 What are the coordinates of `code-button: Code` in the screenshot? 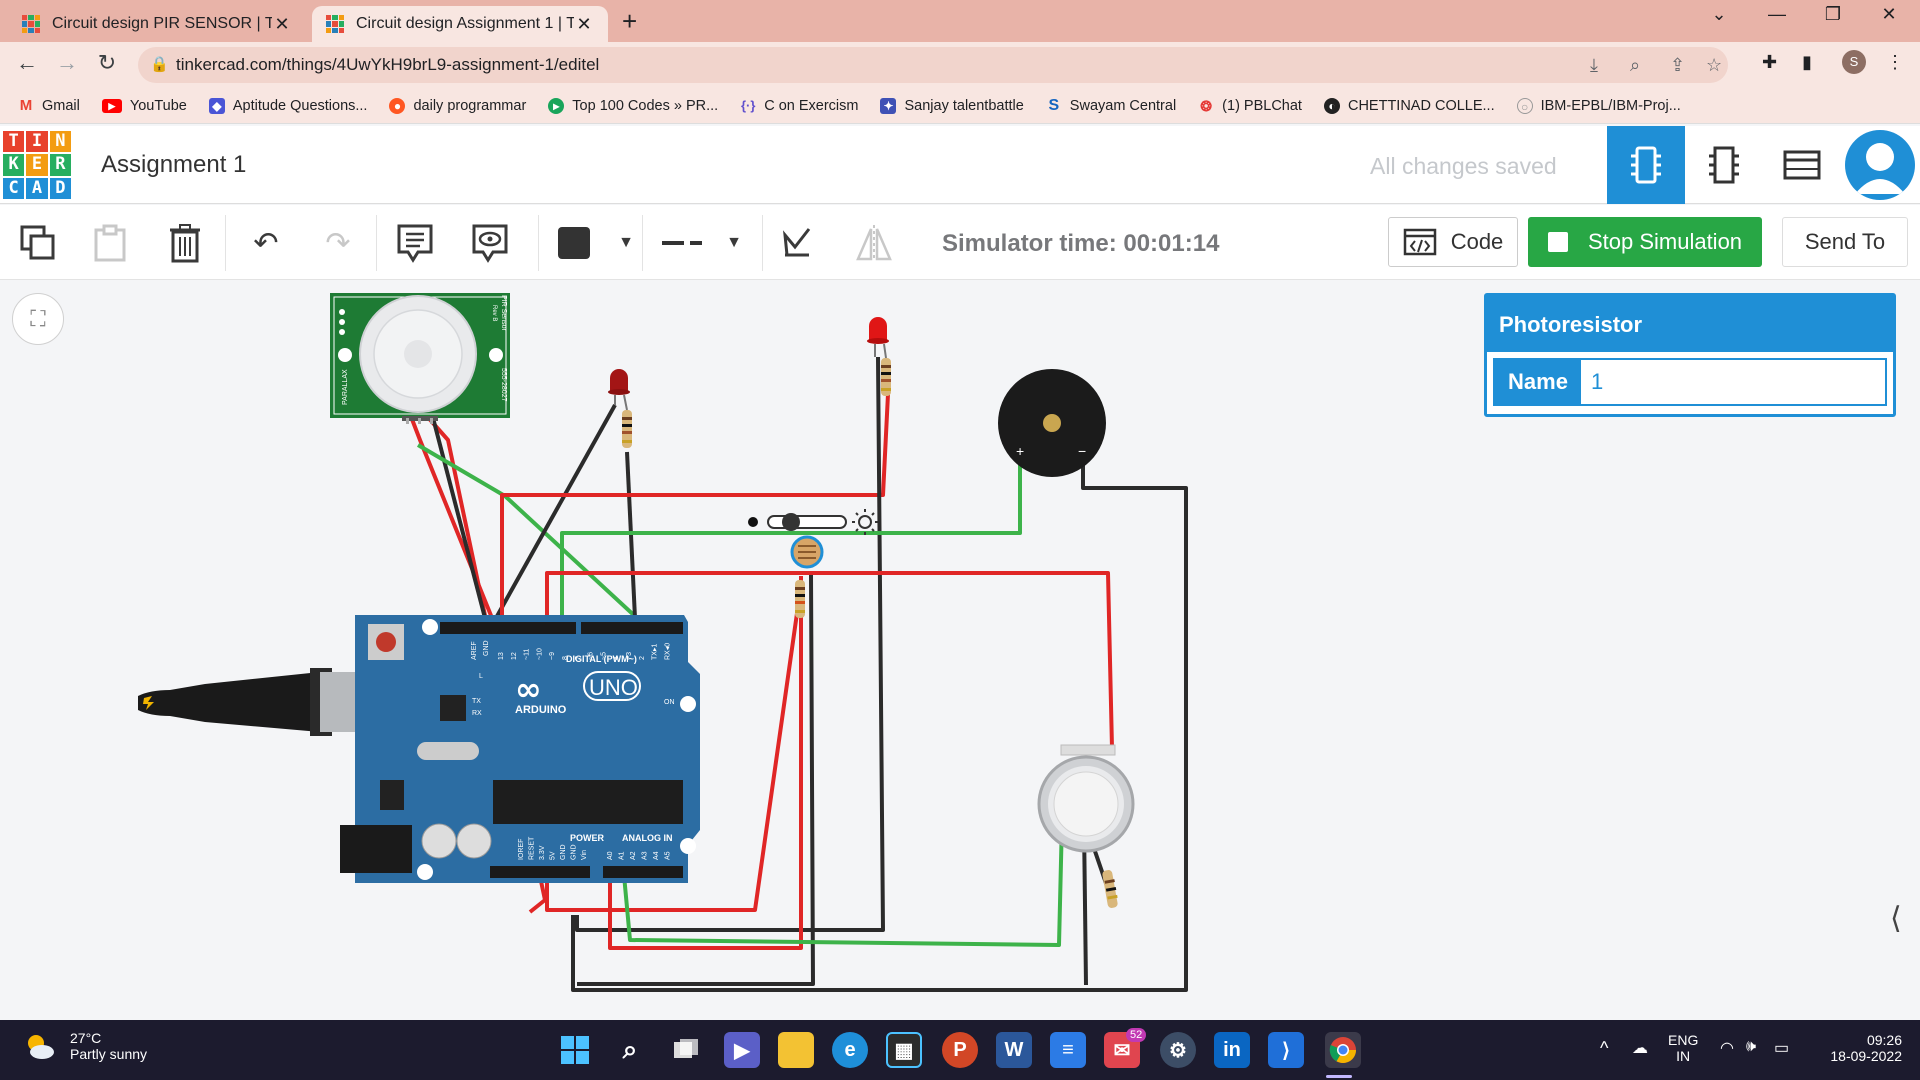 It's located at (1453, 242).